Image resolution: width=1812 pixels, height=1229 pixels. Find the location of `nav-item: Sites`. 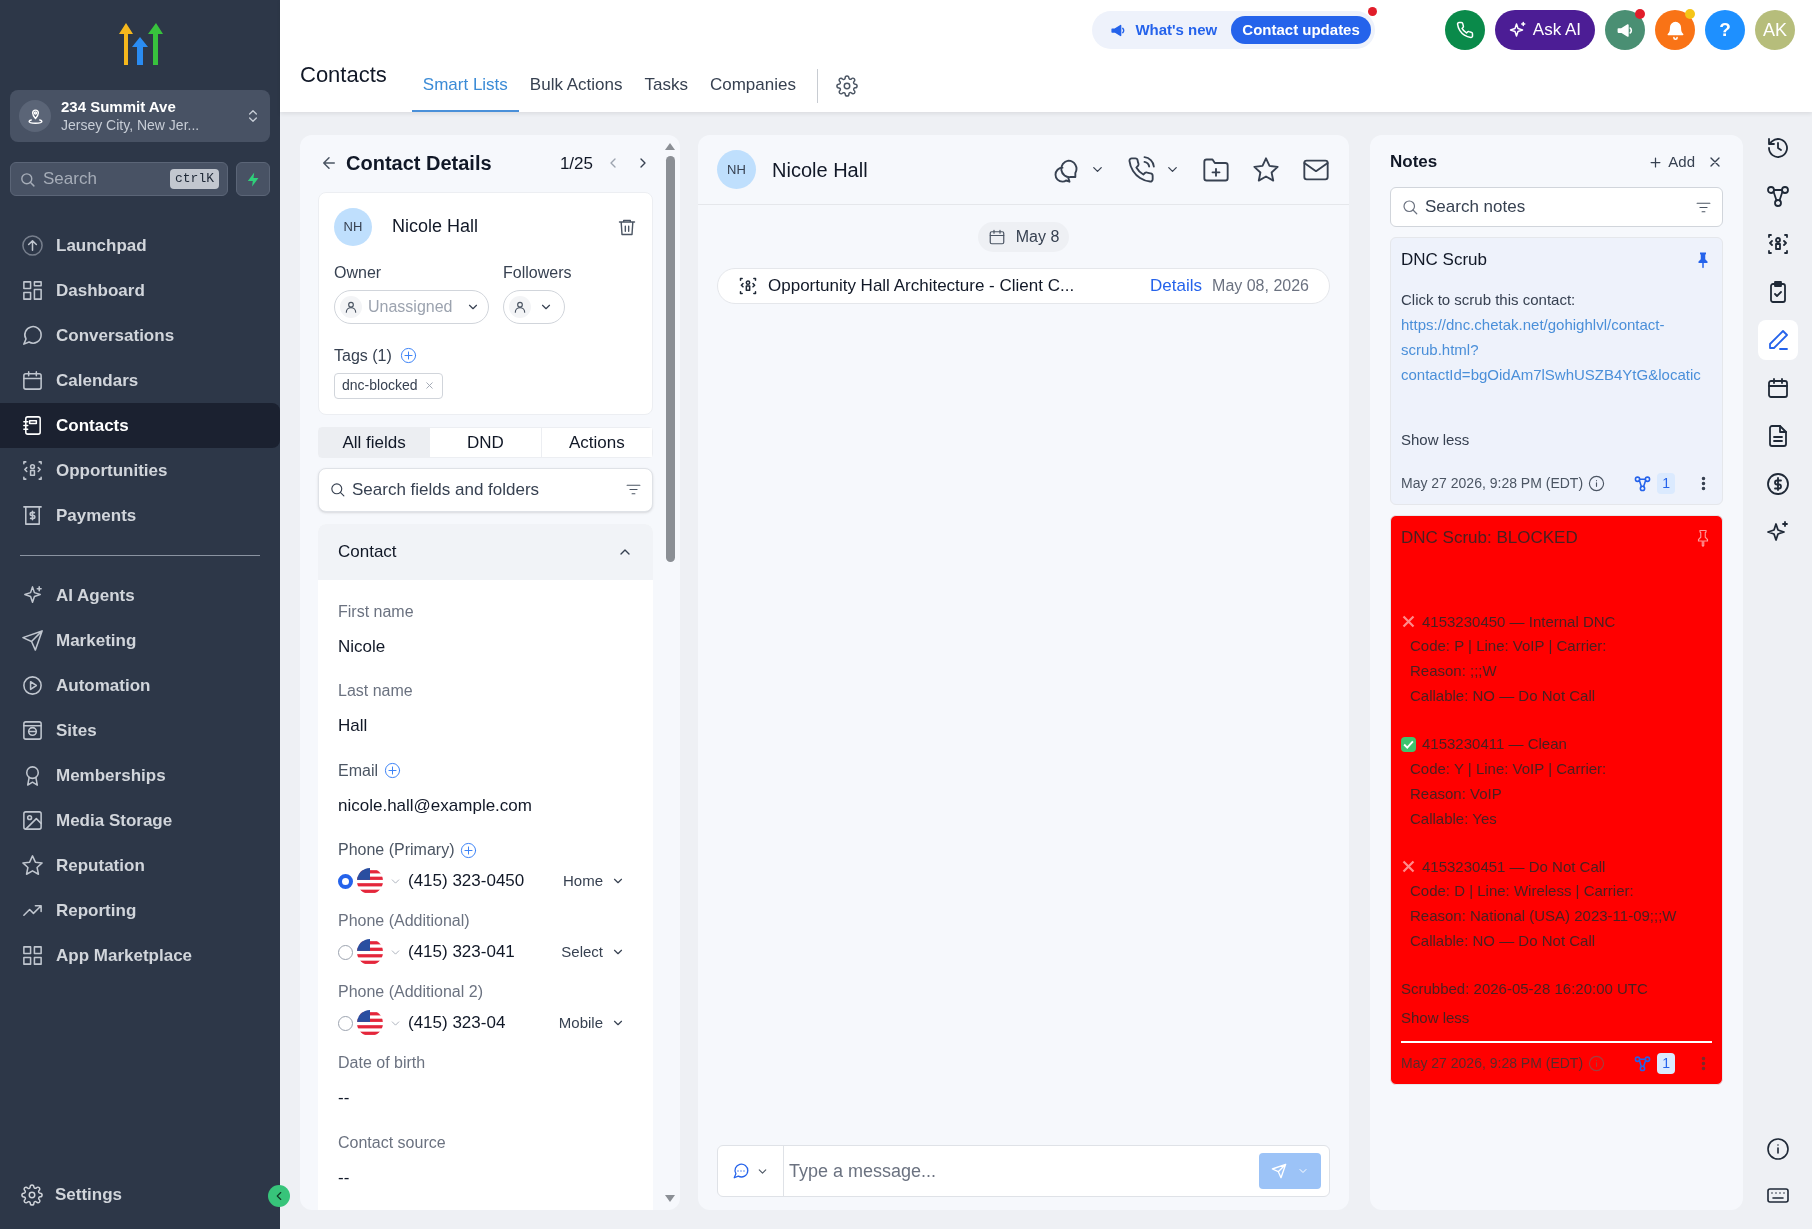

nav-item: Sites is located at coordinates (140, 730).